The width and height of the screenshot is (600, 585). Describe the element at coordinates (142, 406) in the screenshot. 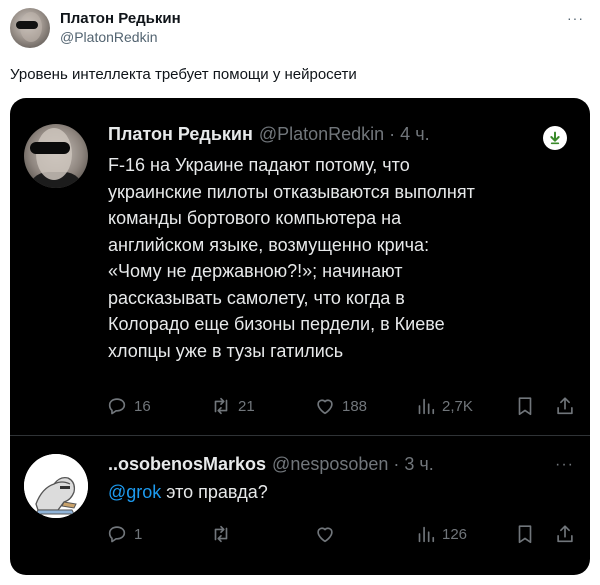

I see `reply-count: 16` at that location.